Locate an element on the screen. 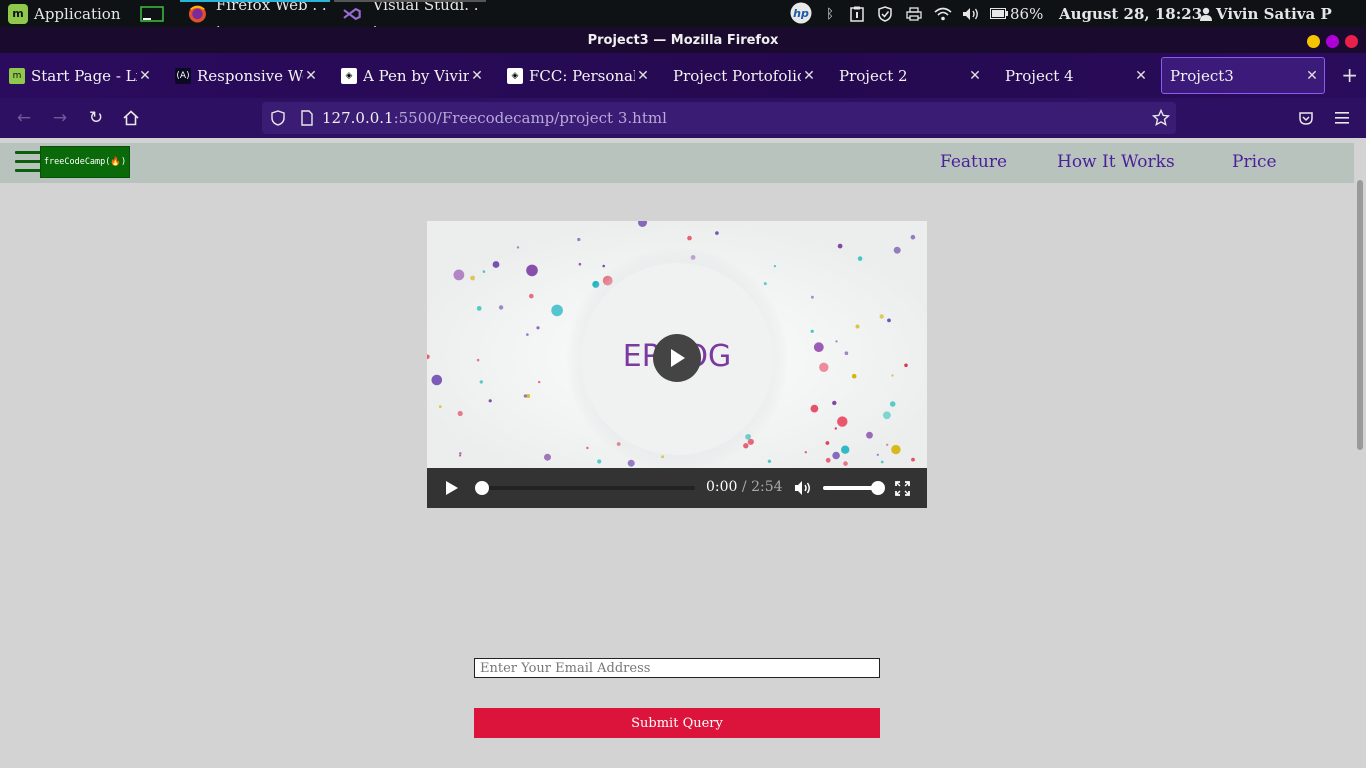 The height and width of the screenshot is (768, 1366). tab-project-2: Project 2 ✕ is located at coordinates (908, 75).